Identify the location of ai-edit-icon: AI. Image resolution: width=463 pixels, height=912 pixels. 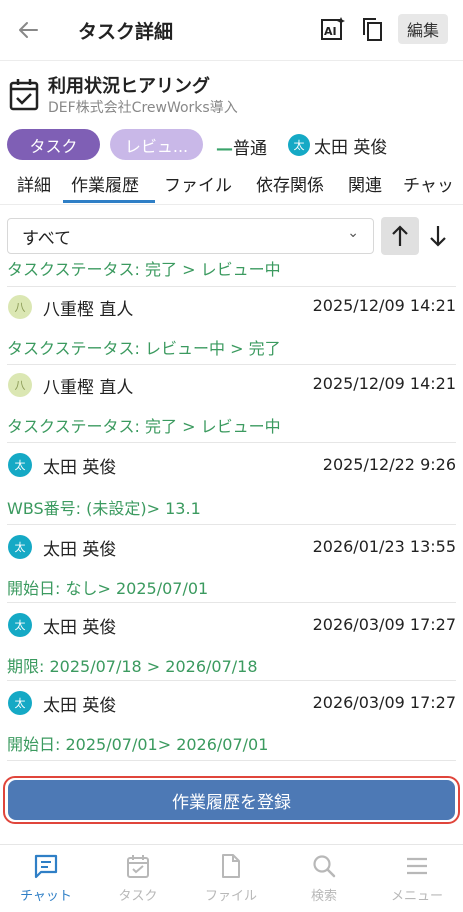
(333, 29).